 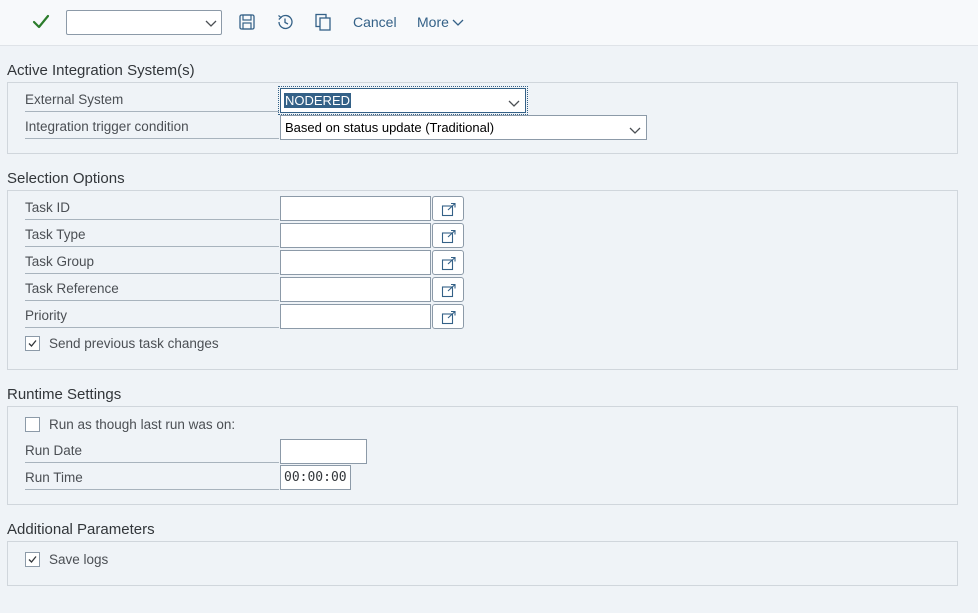 I want to click on save-icon, so click(x=247, y=22).